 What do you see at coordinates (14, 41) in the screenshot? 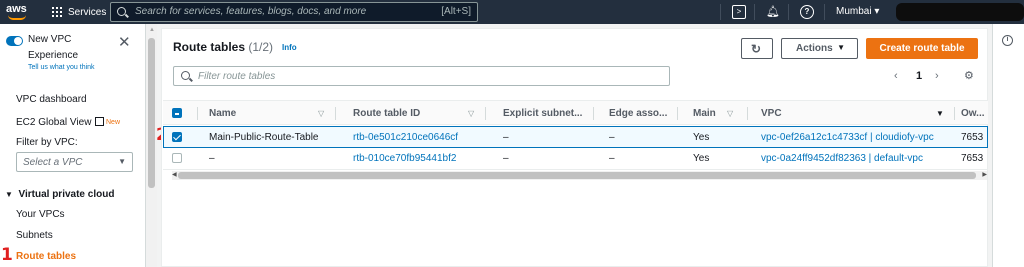
I see `new-vpc-experience-toggle` at bounding box center [14, 41].